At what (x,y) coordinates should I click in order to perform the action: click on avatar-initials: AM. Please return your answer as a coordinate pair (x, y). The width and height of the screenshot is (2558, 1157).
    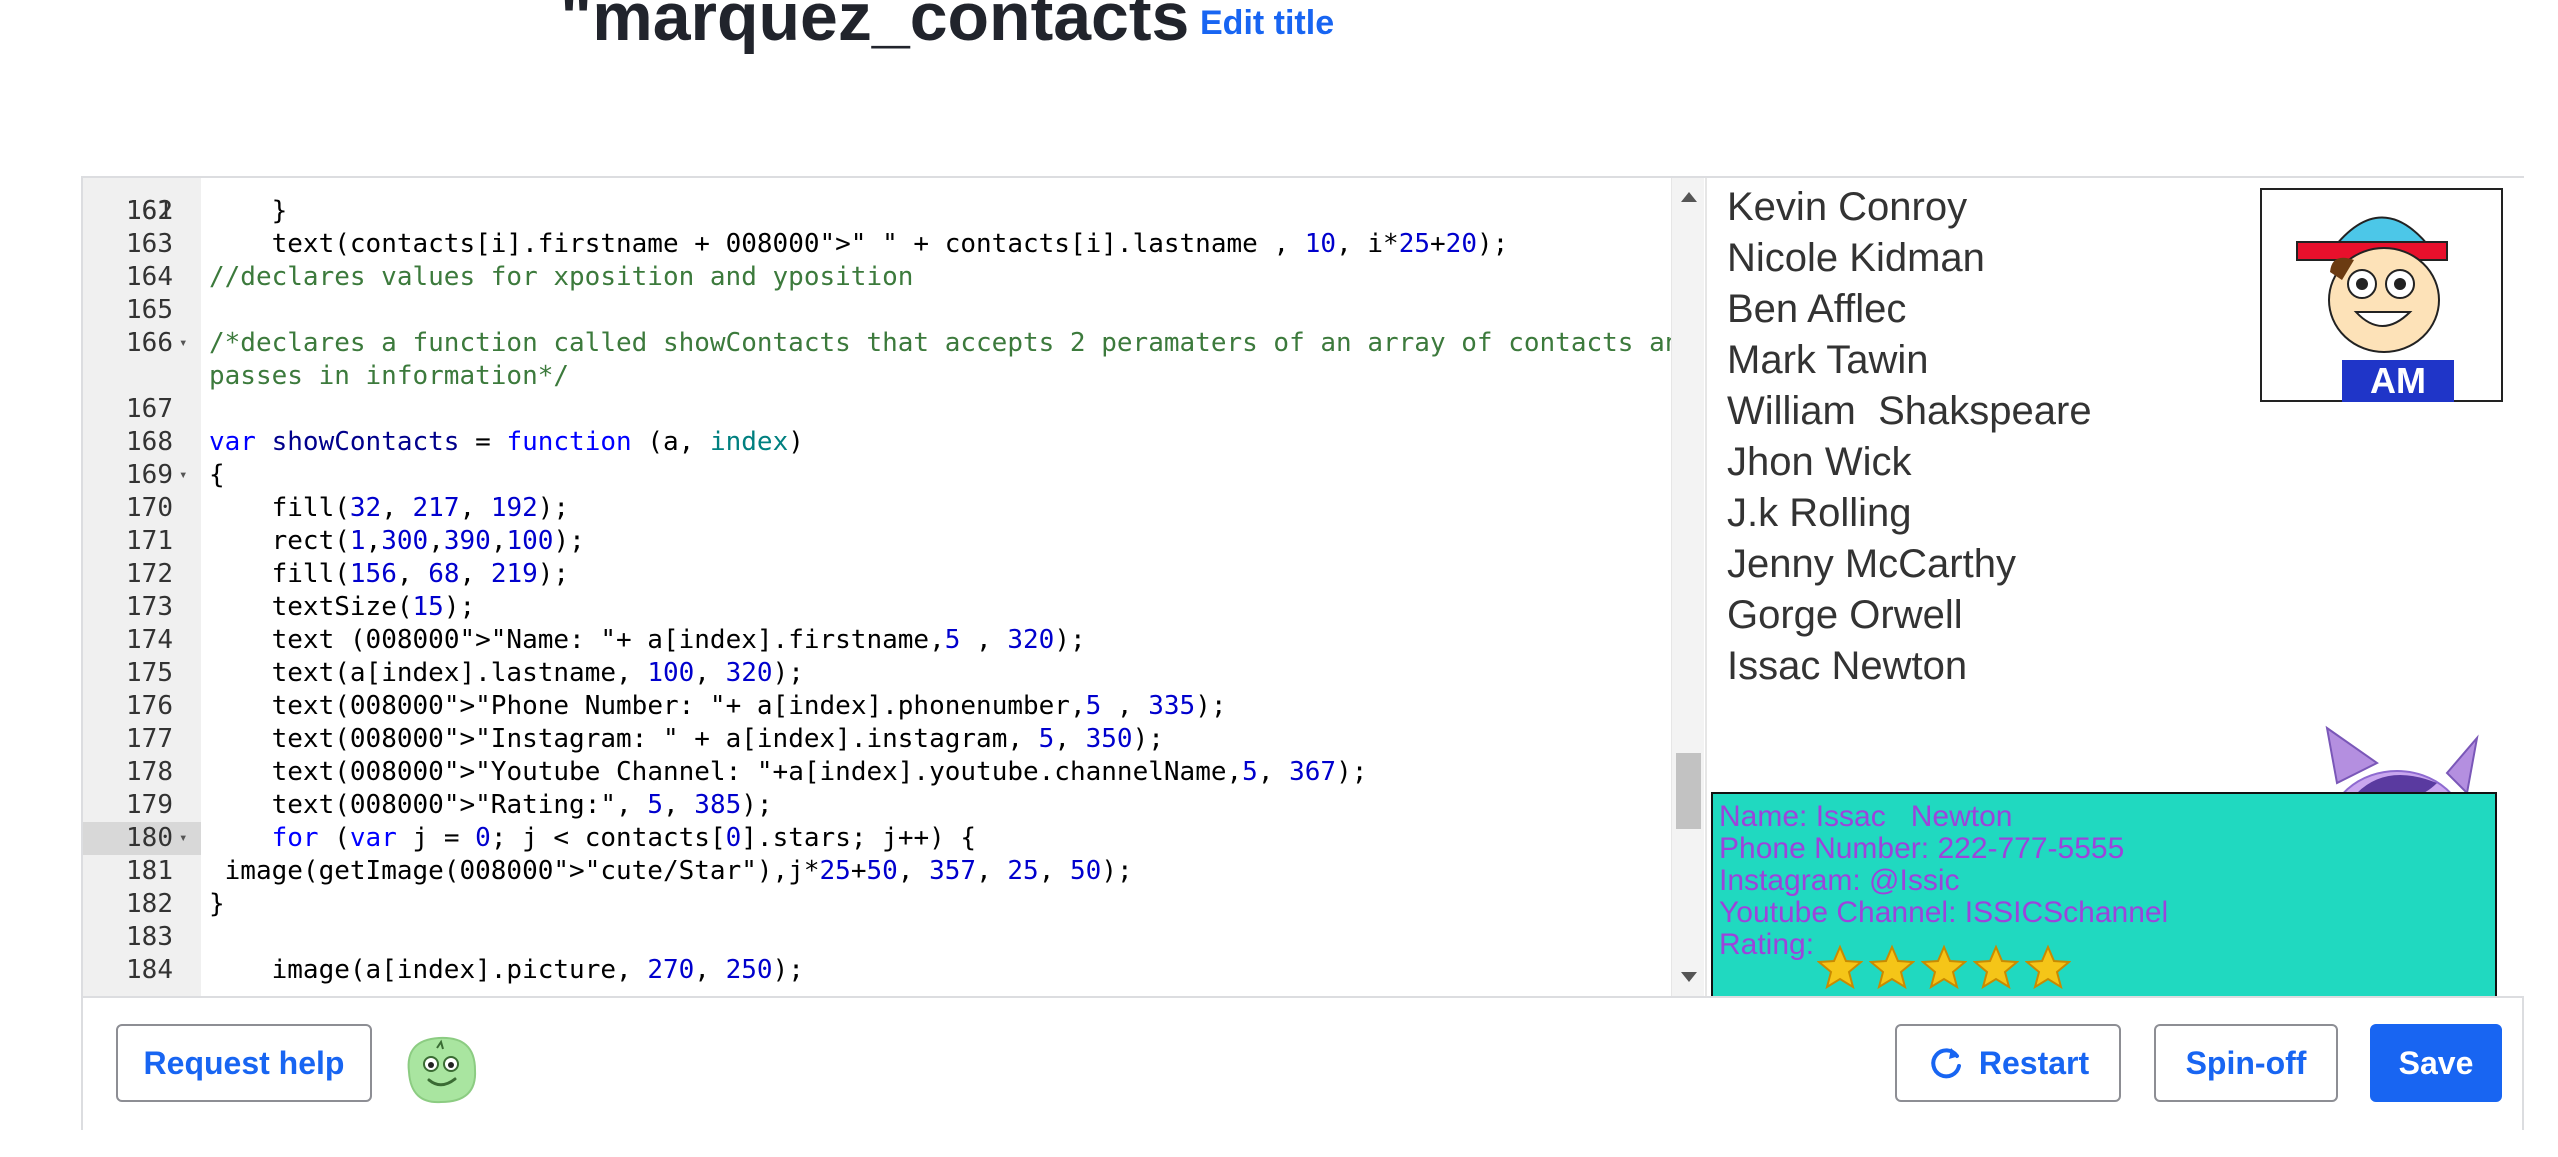
    Looking at the image, I should click on (2398, 381).